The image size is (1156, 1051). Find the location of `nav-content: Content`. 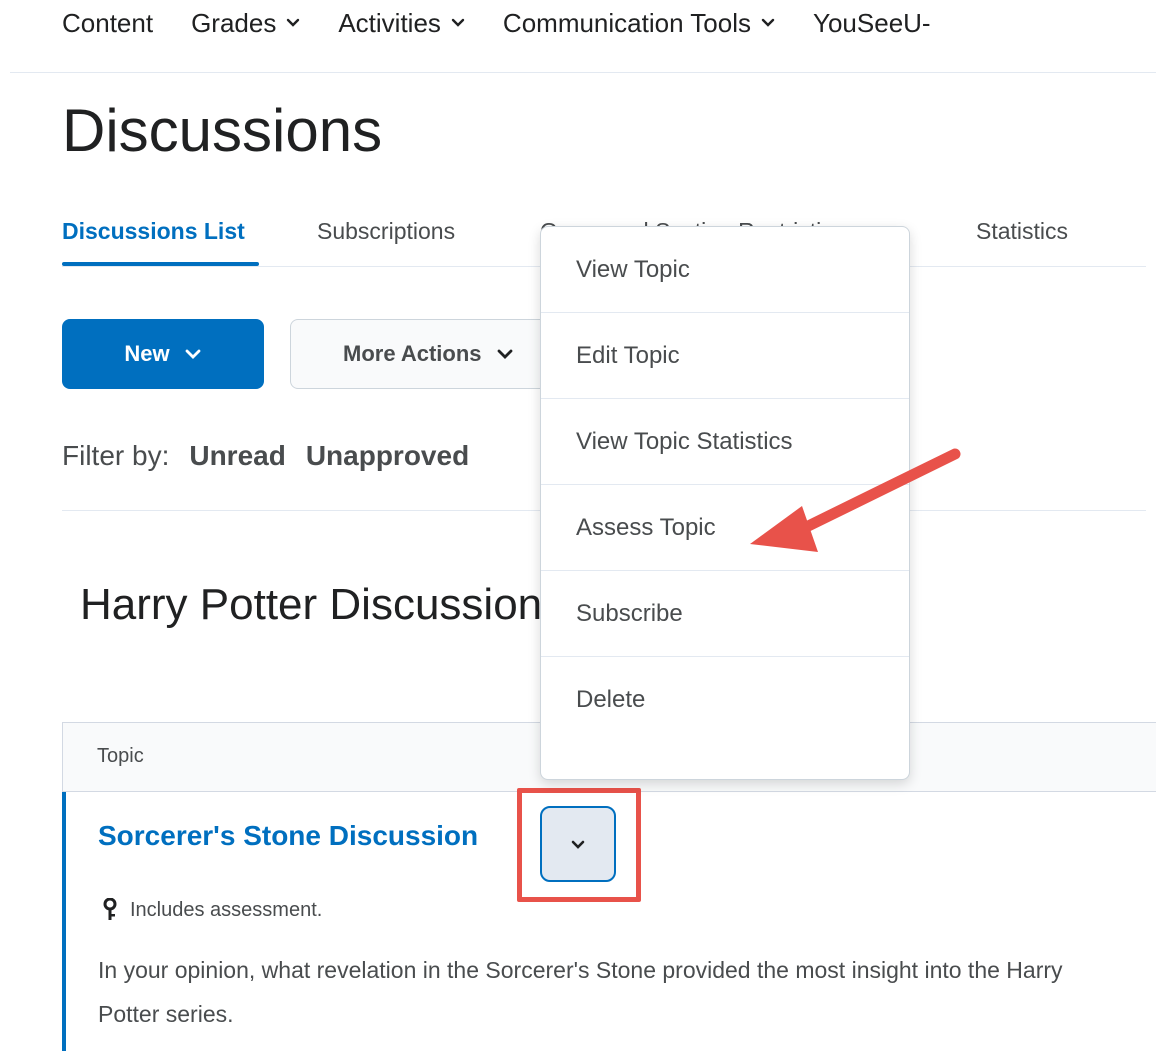

nav-content: Content is located at coordinates (107, 23).